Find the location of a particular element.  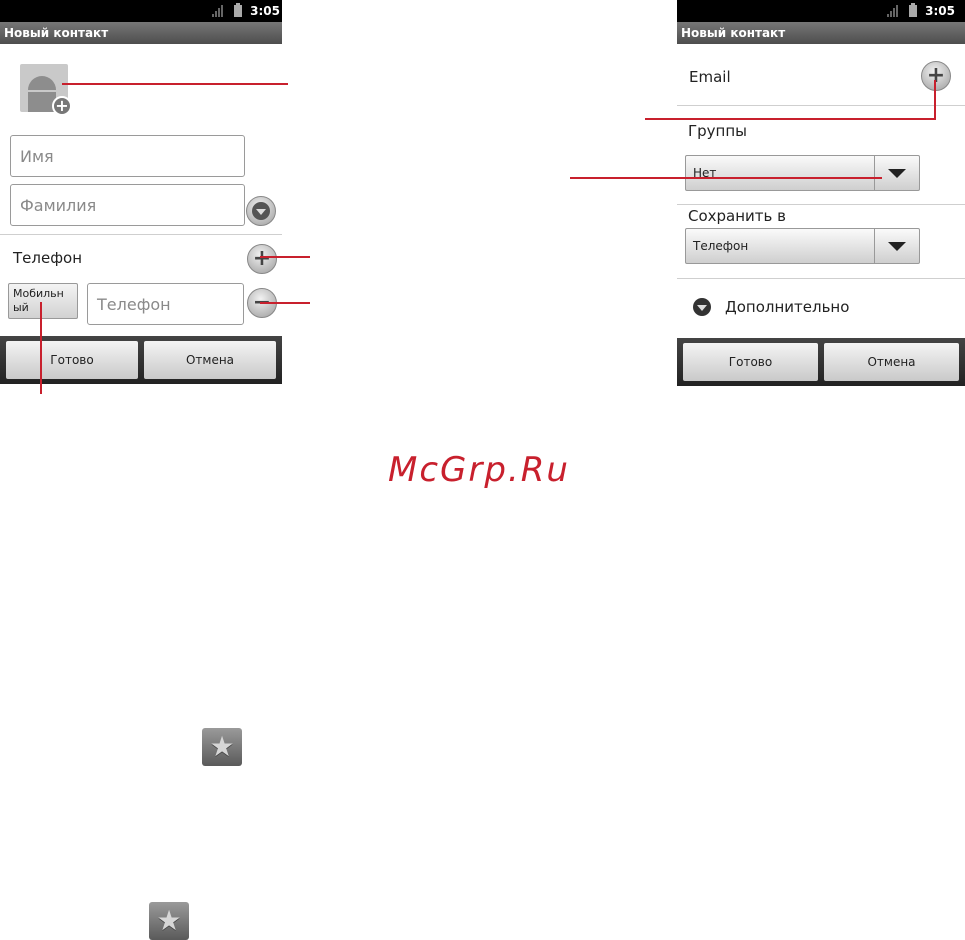

callout-line-email-h is located at coordinates (790, 119).